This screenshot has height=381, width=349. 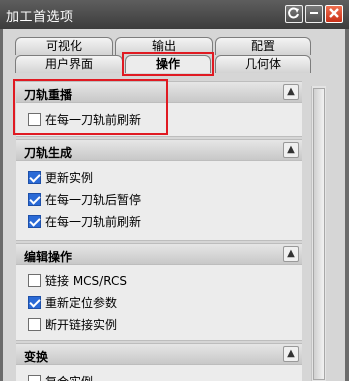 What do you see at coordinates (64, 46) in the screenshot?
I see `tab-visualization: 可视化` at bounding box center [64, 46].